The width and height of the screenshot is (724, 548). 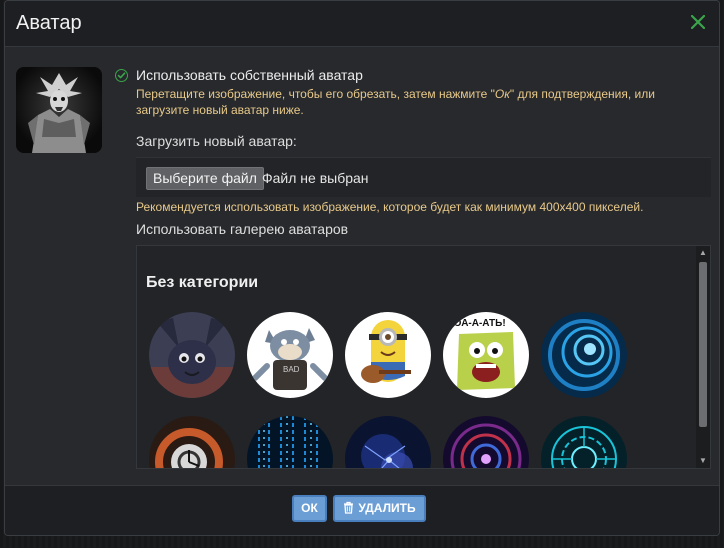 What do you see at coordinates (698, 22) in the screenshot?
I see `close-icon` at bounding box center [698, 22].